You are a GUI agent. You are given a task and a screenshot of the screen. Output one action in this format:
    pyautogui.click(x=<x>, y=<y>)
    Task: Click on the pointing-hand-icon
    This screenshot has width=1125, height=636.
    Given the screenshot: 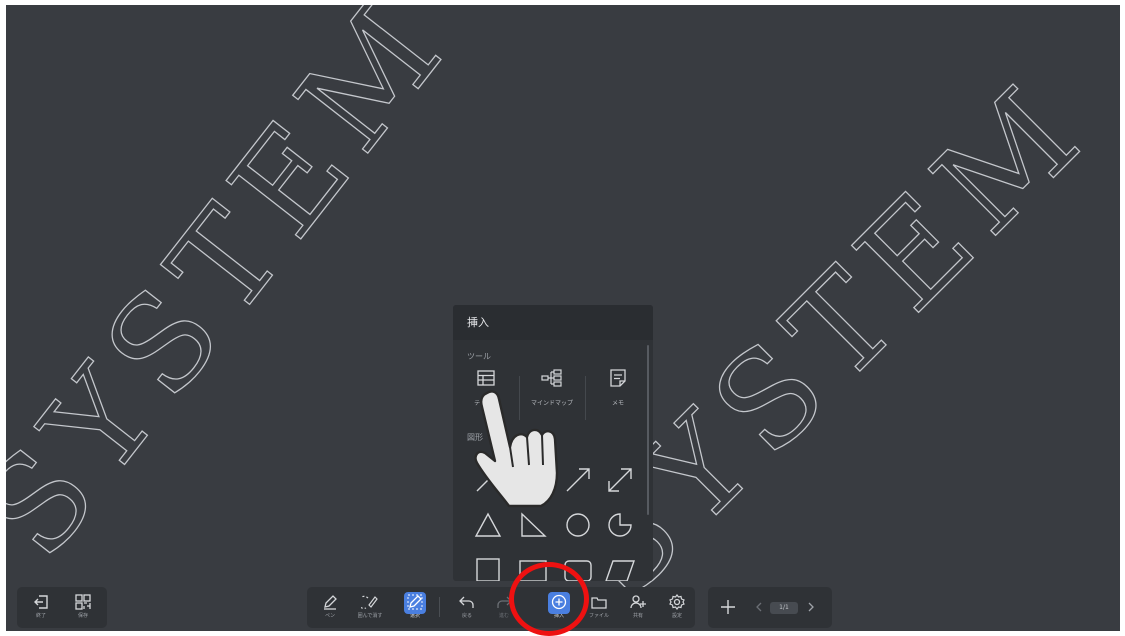 What is the action you would take?
    pyautogui.click(x=516, y=449)
    